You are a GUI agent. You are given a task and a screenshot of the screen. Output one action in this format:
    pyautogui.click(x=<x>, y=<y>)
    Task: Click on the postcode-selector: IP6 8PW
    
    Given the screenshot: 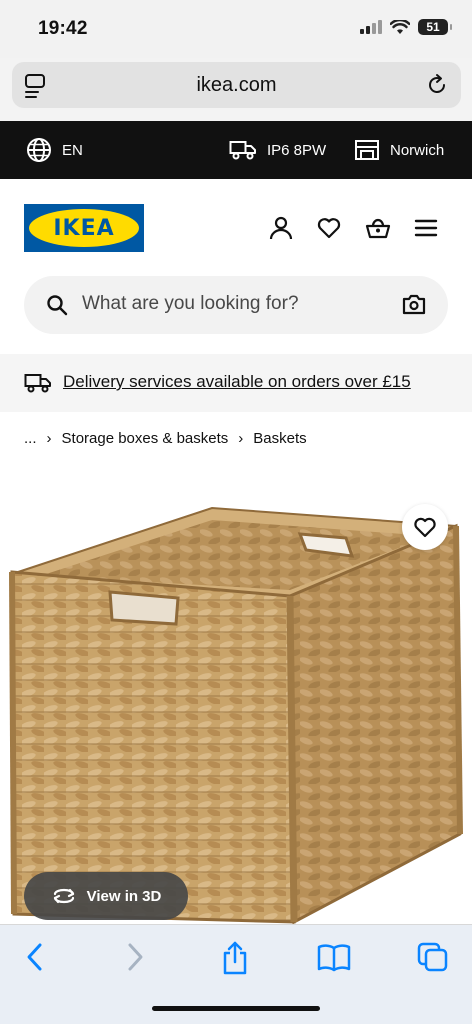 What is the action you would take?
    pyautogui.click(x=277, y=150)
    